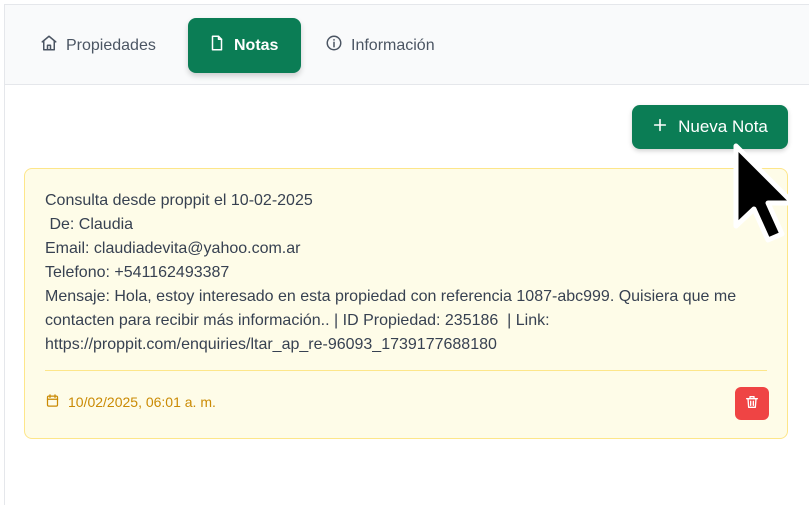 The width and height of the screenshot is (809, 505). I want to click on trash-icon, so click(752, 403).